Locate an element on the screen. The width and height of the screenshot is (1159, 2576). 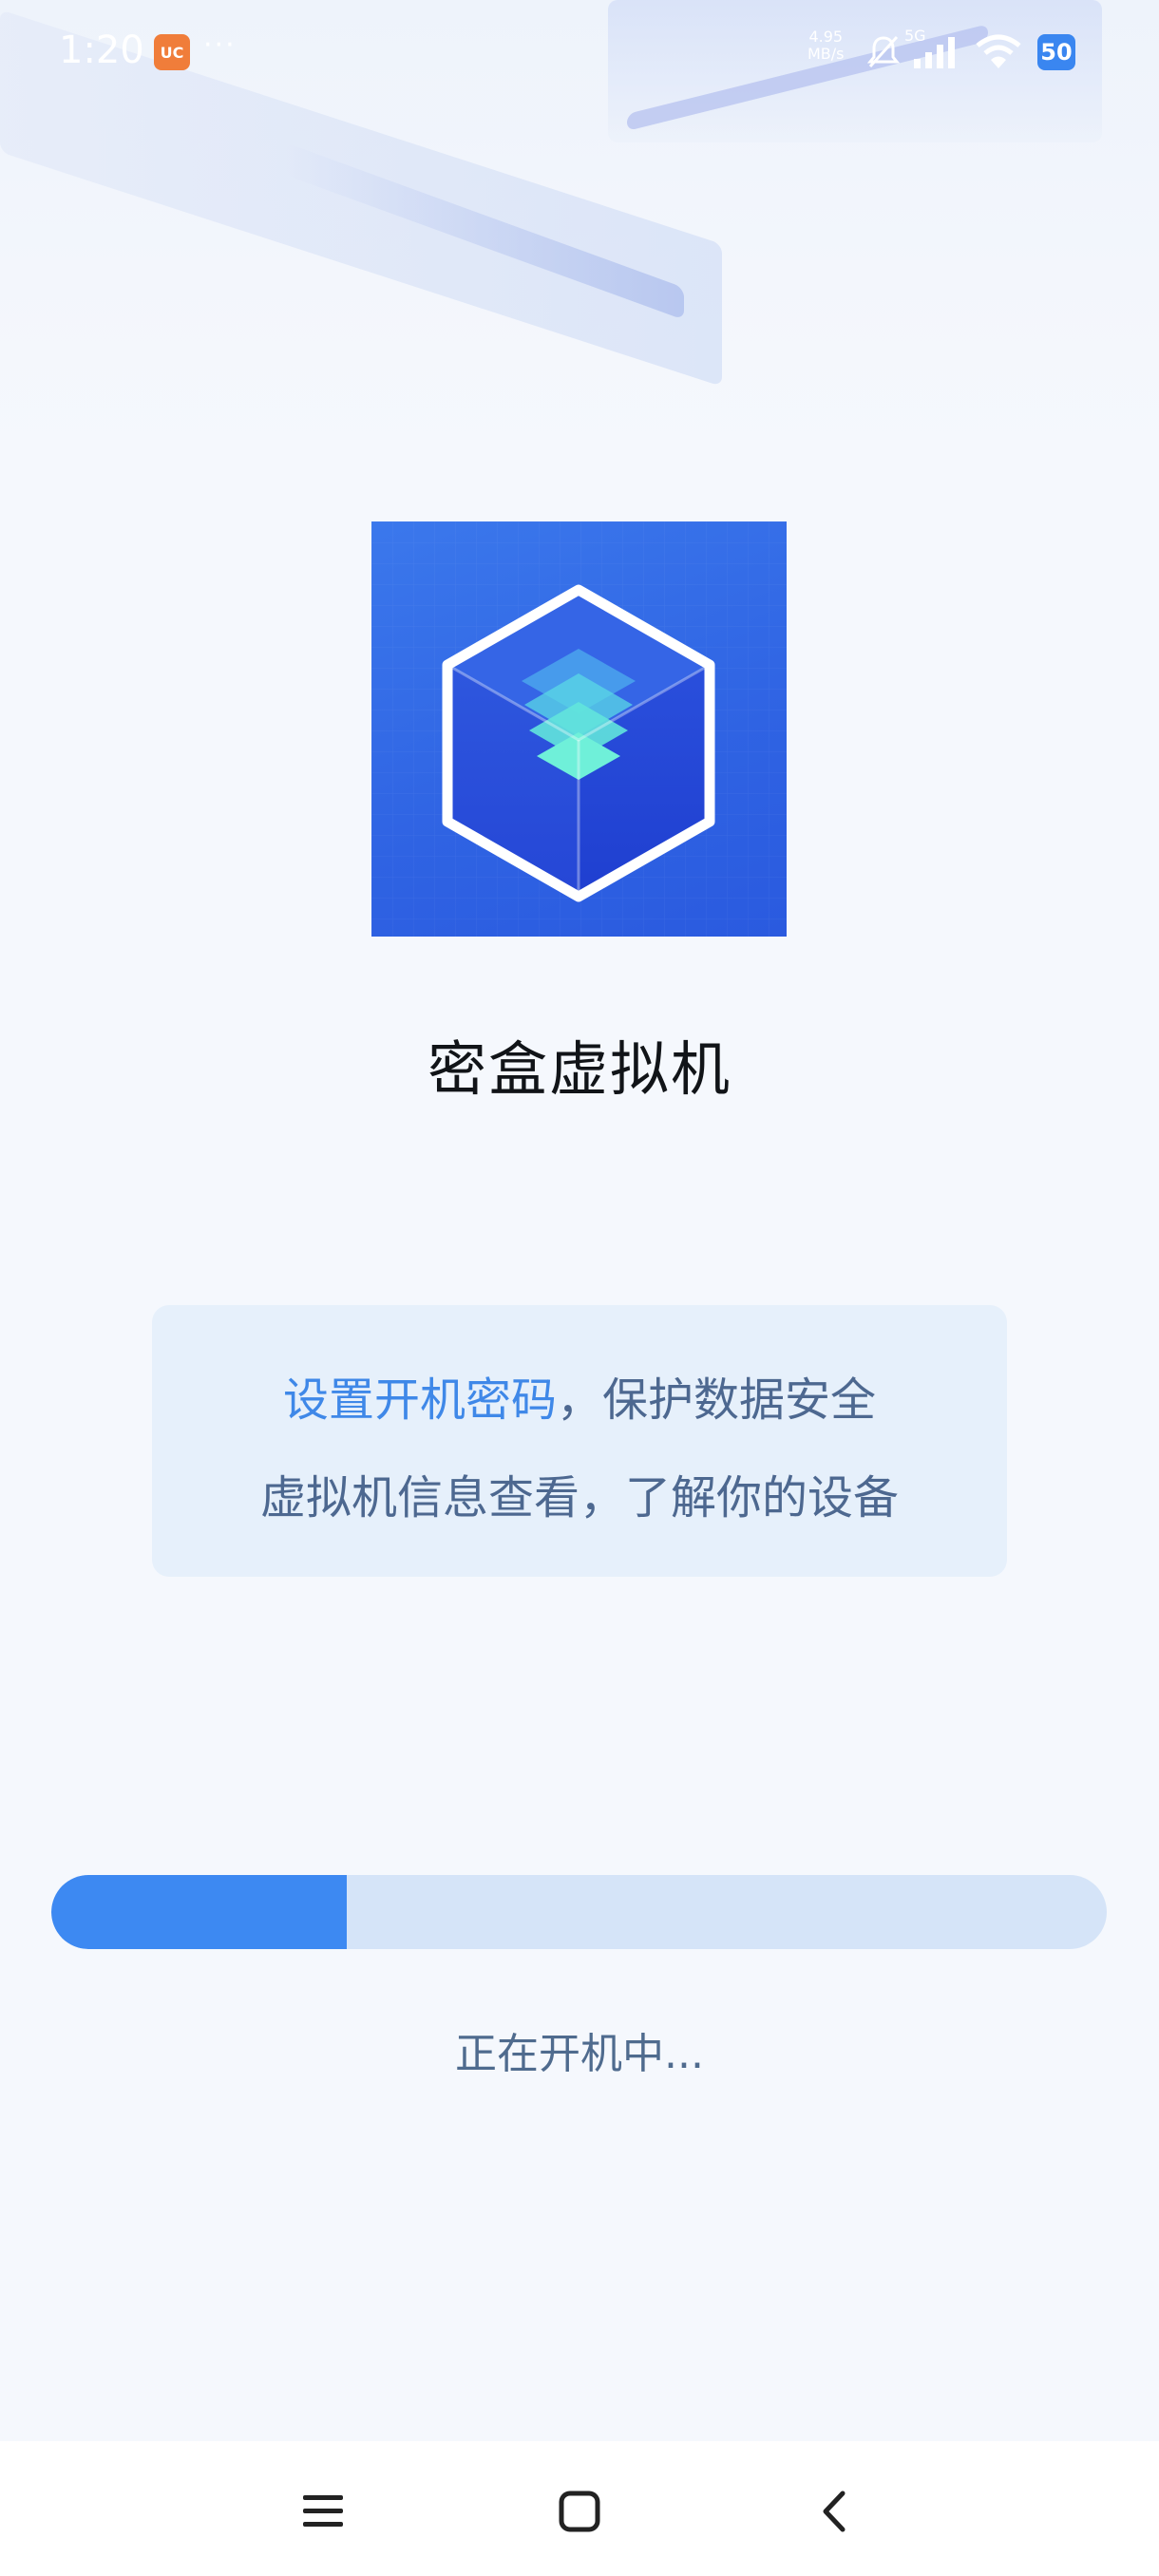
app-name: 密盒虚拟机 is located at coordinates (579, 1069).